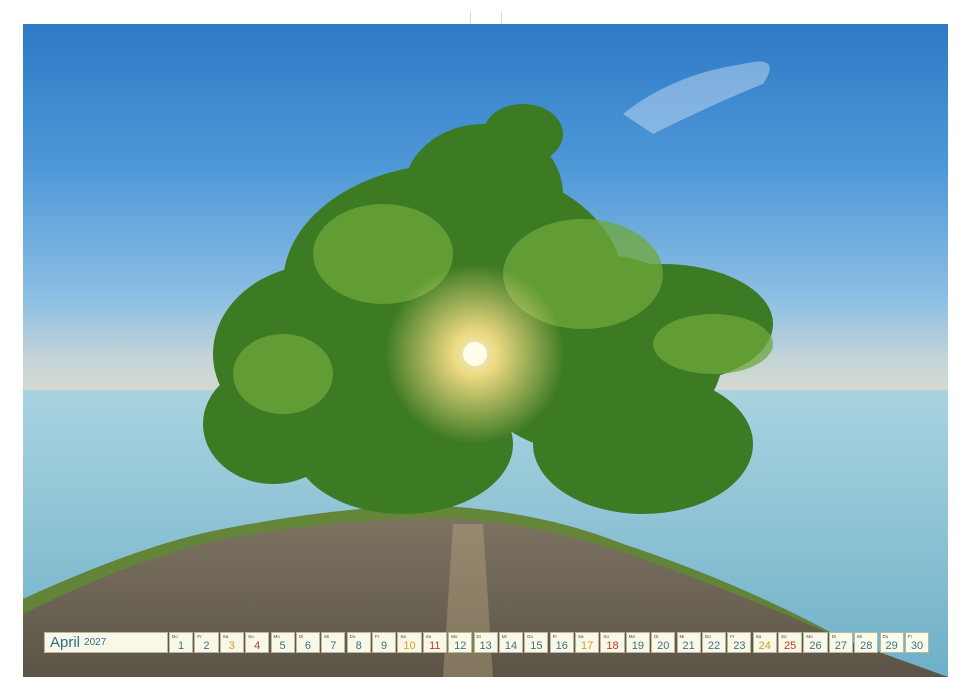 The image size is (971, 700). What do you see at coordinates (333, 646) in the screenshot?
I see `day-number: 7` at bounding box center [333, 646].